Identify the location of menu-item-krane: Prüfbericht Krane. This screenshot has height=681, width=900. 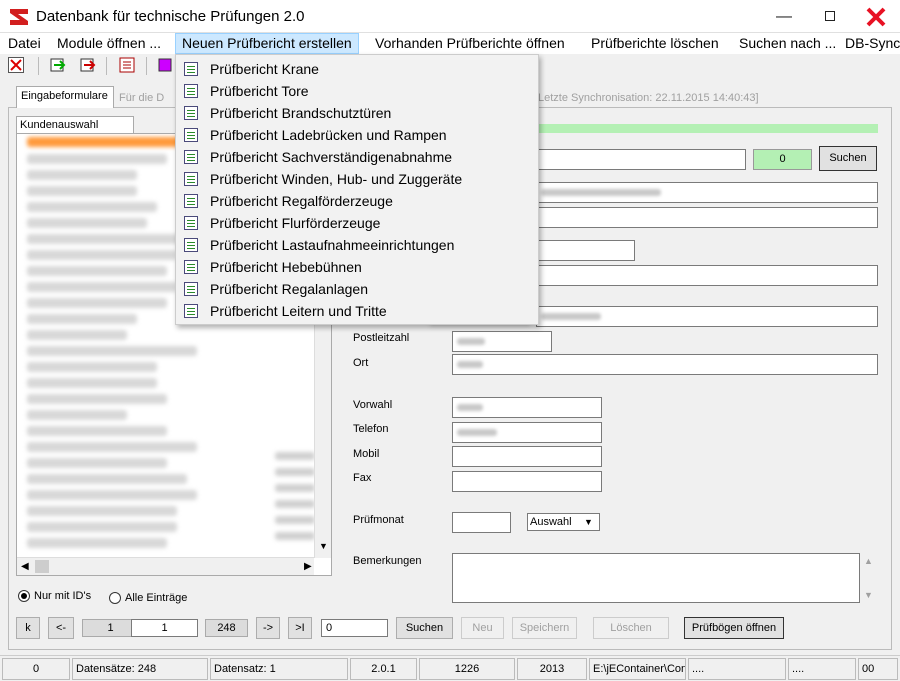
(357, 69).